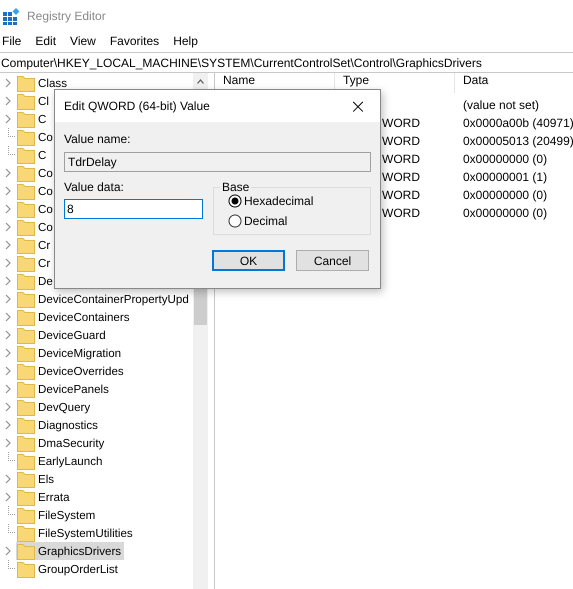 This screenshot has height=589, width=573. Describe the element at coordinates (189, 41) in the screenshot. I see `menu-item: Help` at that location.